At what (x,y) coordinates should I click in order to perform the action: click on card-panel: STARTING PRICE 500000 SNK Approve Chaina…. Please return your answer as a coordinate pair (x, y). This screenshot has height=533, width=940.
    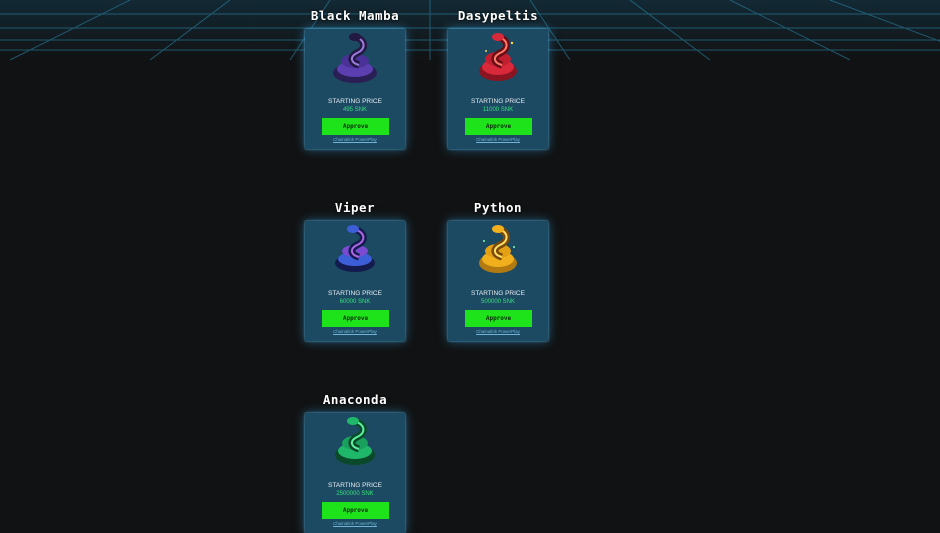
    Looking at the image, I should click on (498, 281).